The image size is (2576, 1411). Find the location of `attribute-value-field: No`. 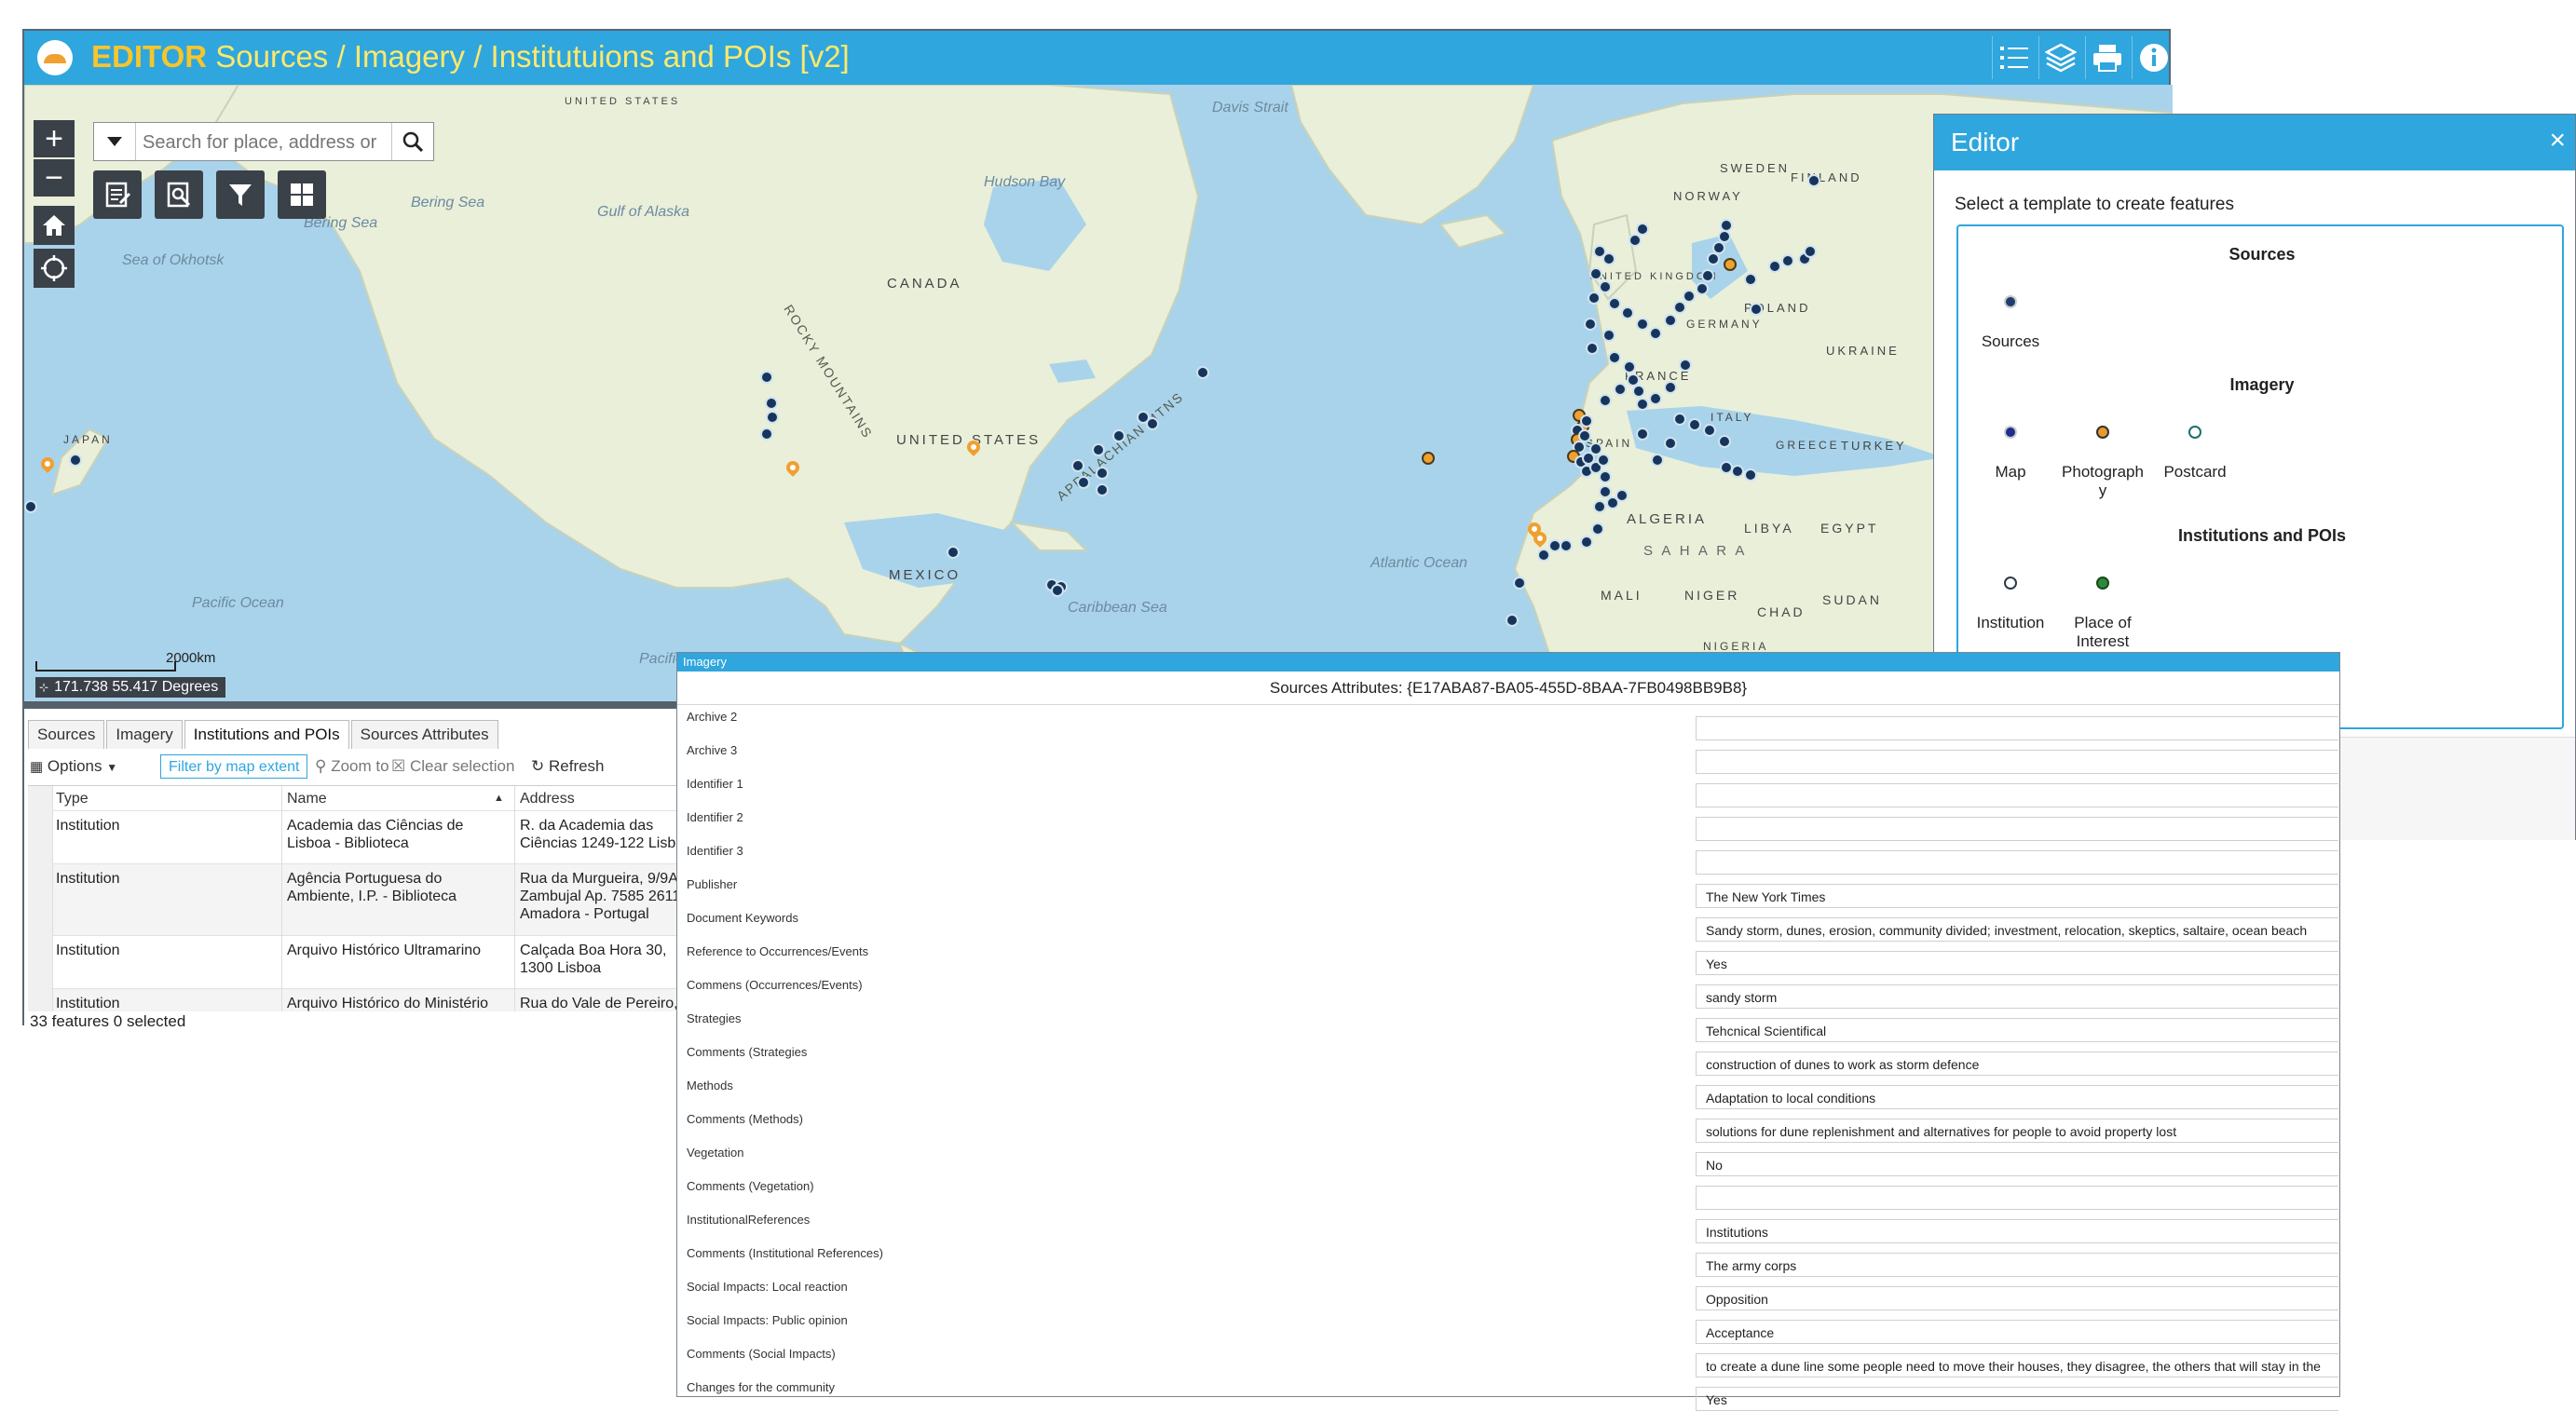

attribute-value-field: No is located at coordinates (2017, 1164).